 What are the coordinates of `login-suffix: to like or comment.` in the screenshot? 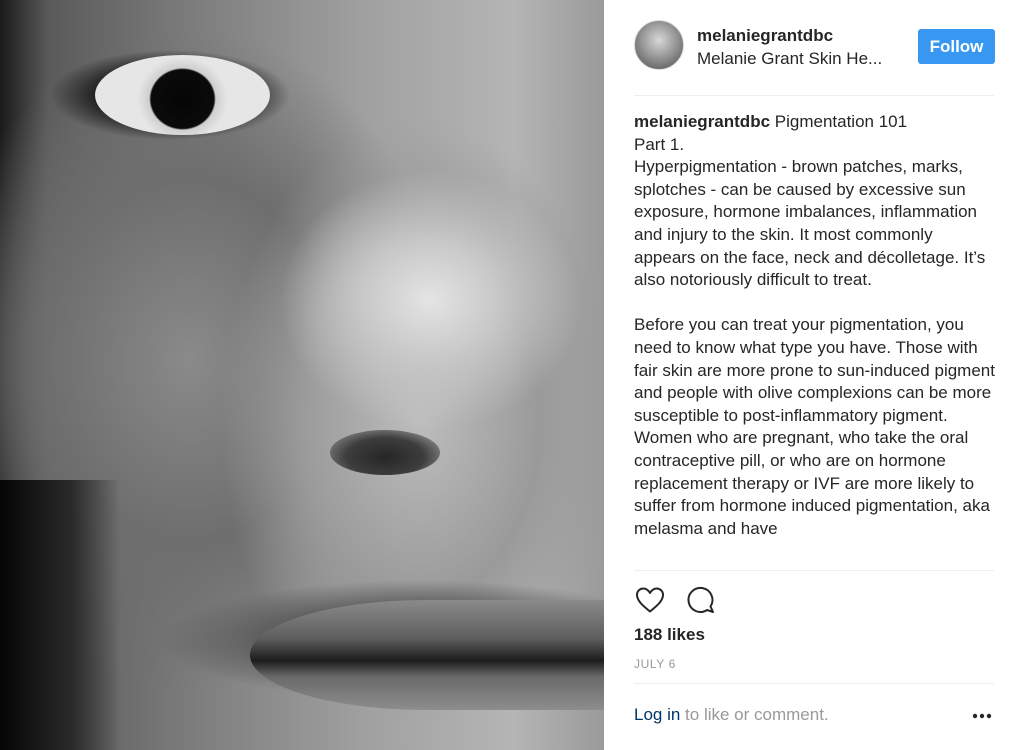 It's located at (754, 714).